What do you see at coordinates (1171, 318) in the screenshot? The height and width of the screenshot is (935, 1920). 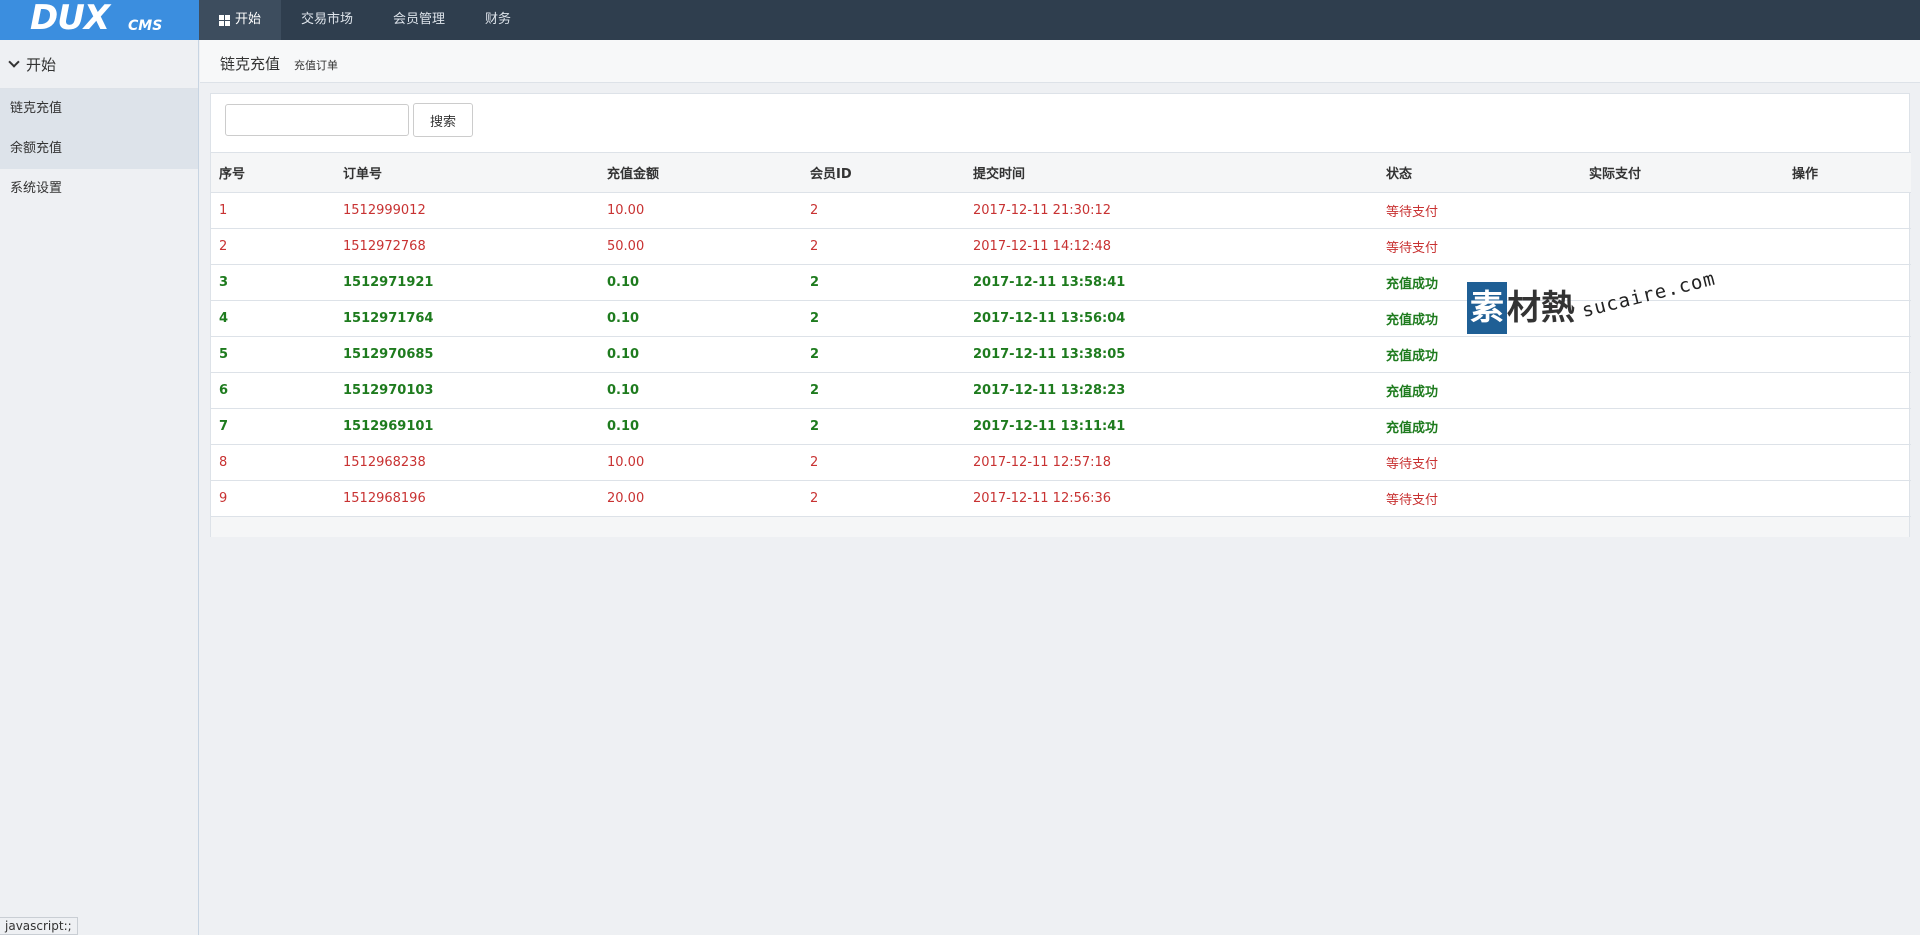 I see `cell-submit-time: 2017-12-11 13:56:04` at bounding box center [1171, 318].